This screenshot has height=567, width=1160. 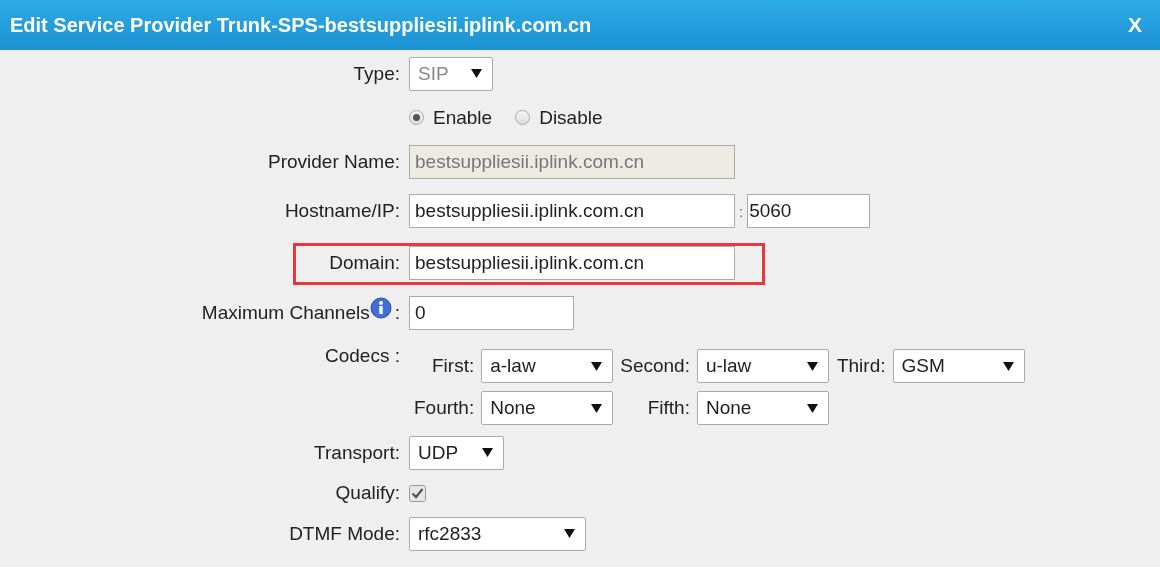 What do you see at coordinates (491, 312) in the screenshot?
I see `text-field: 0` at bounding box center [491, 312].